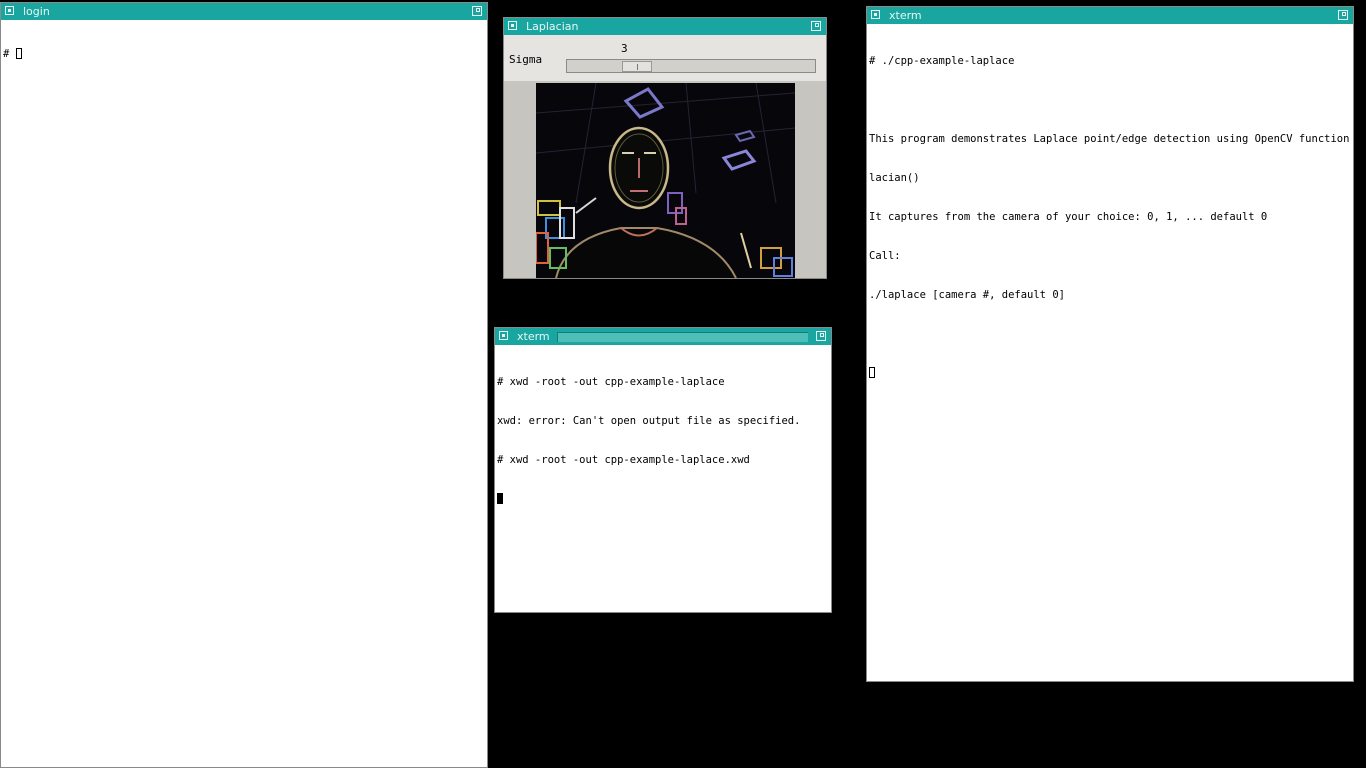 The height and width of the screenshot is (768, 1366). What do you see at coordinates (624, 48) in the screenshot?
I see `trackbar-value: 3` at bounding box center [624, 48].